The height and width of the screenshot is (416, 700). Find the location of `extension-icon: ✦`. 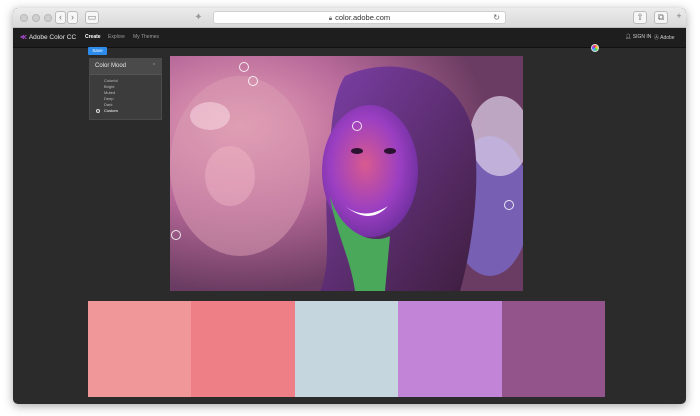

extension-icon: ✦ is located at coordinates (198, 17).